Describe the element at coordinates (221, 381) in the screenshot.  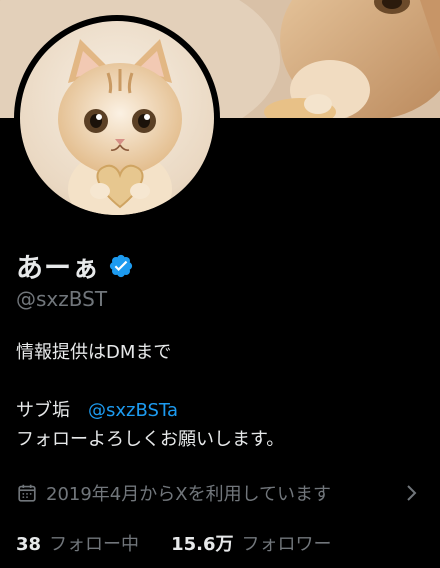
I see `bio-blank-line` at that location.